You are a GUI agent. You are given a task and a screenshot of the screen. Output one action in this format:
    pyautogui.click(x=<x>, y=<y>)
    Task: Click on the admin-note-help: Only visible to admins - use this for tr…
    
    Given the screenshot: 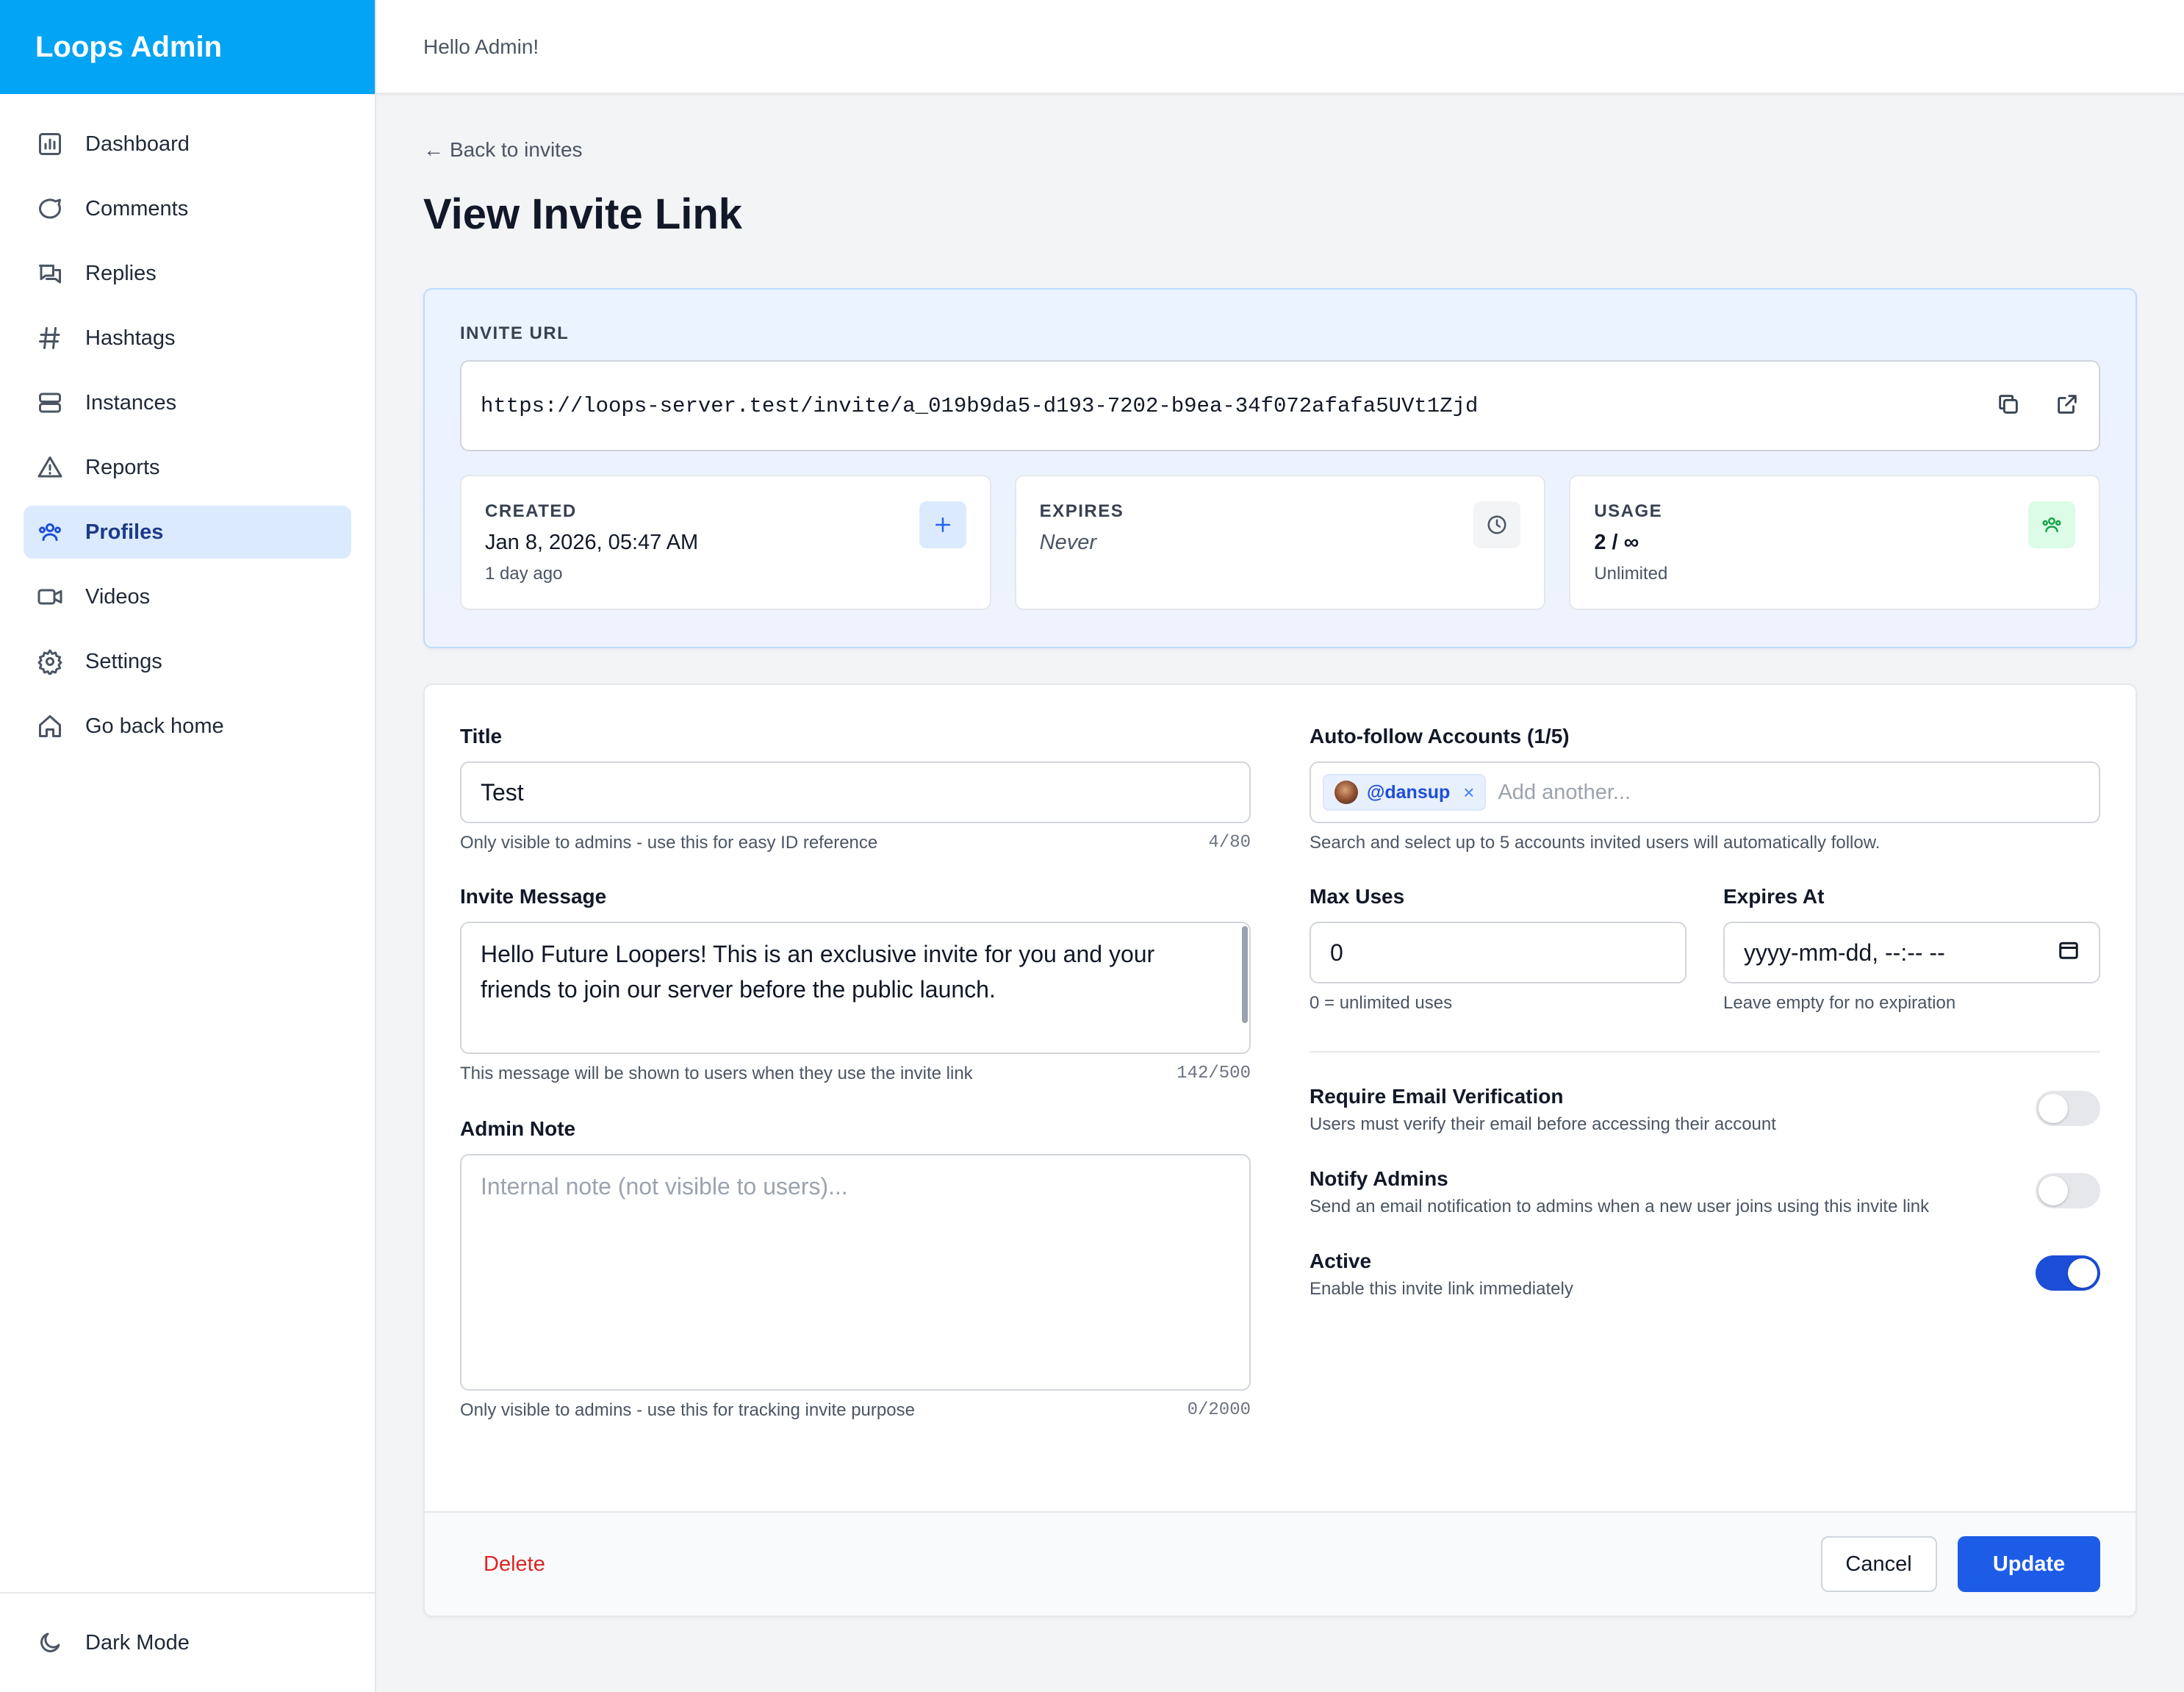 What is the action you would take?
    pyautogui.click(x=687, y=1410)
    